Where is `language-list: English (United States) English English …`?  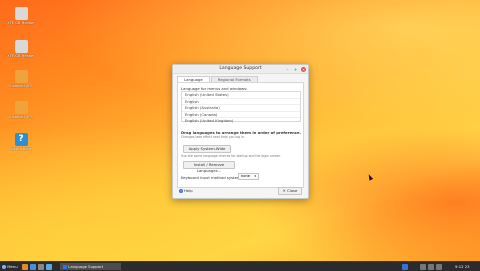
language-list: English (United States) English English … is located at coordinates (241, 107).